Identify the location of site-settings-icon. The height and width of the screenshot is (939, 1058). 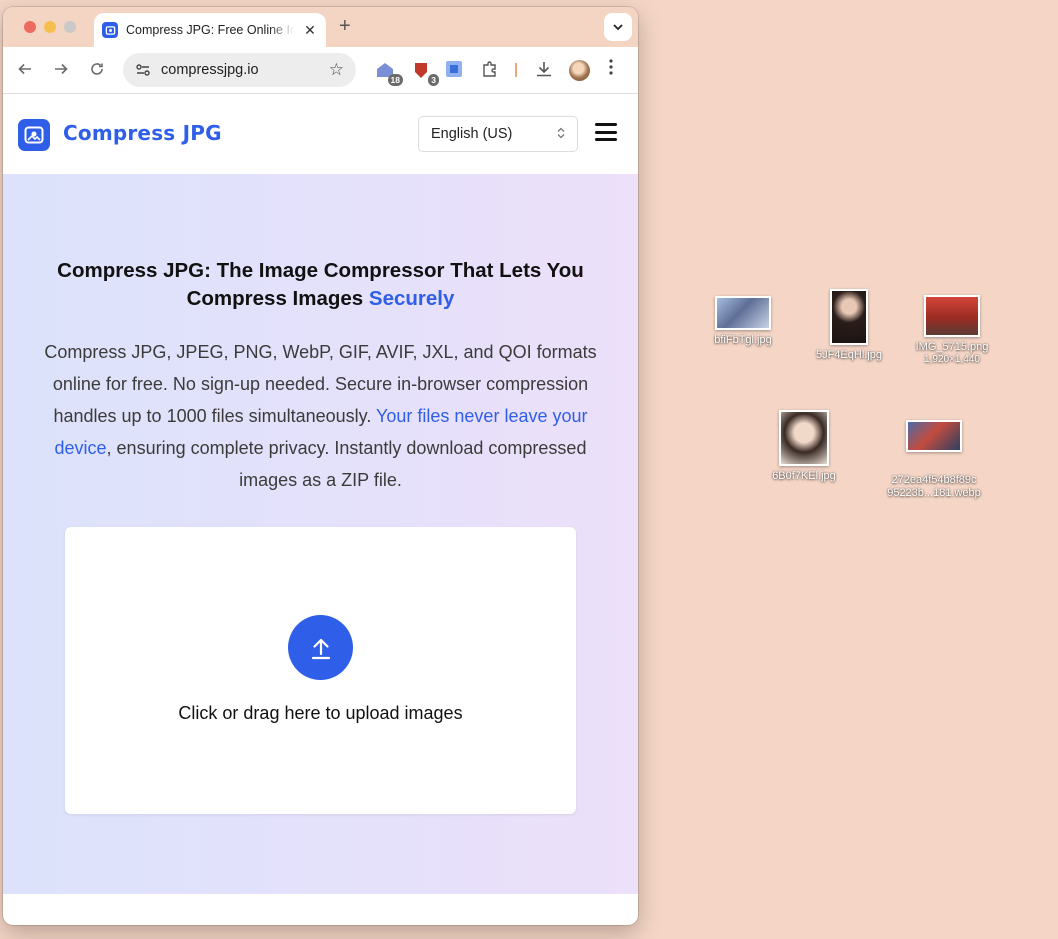
(143, 70).